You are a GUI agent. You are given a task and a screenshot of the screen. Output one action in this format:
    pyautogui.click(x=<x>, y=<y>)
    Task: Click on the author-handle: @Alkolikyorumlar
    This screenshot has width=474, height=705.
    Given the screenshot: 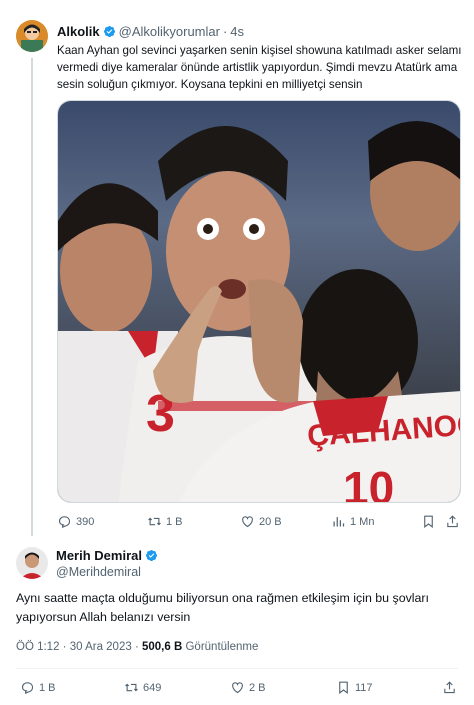 What is the action you would take?
    pyautogui.click(x=169, y=31)
    